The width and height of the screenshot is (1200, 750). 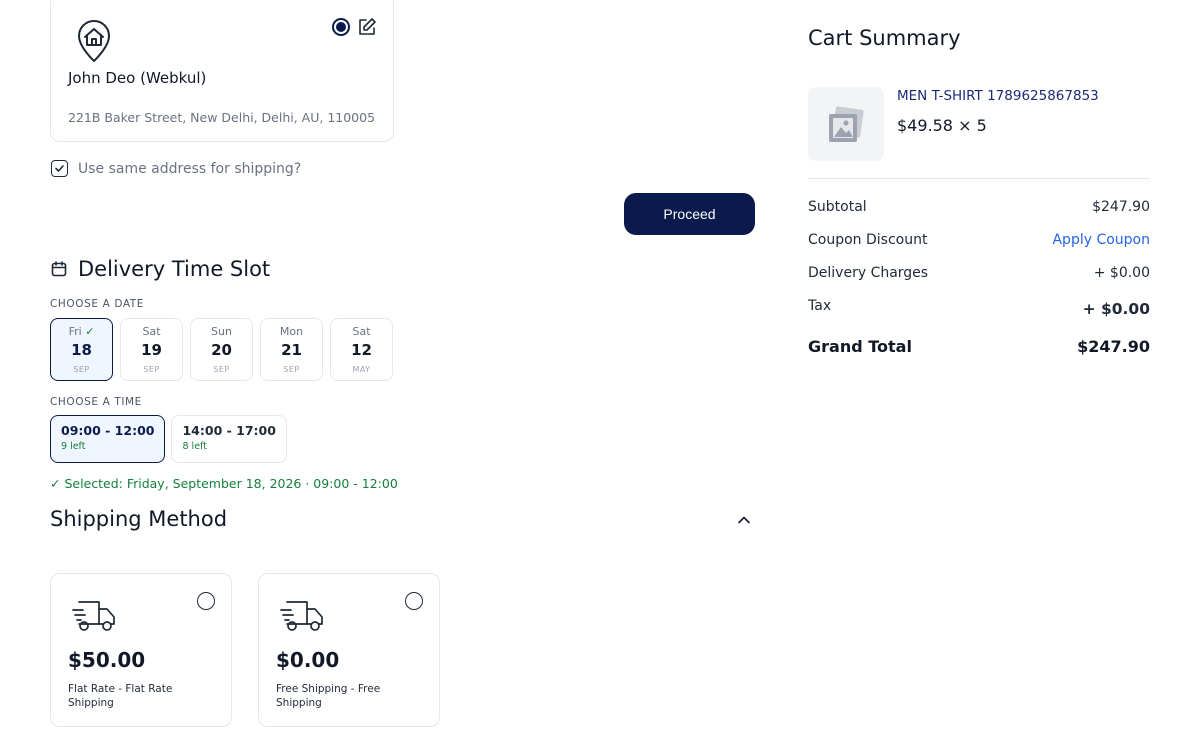 What do you see at coordinates (221, 331) in the screenshot?
I see `date-day: Sun` at bounding box center [221, 331].